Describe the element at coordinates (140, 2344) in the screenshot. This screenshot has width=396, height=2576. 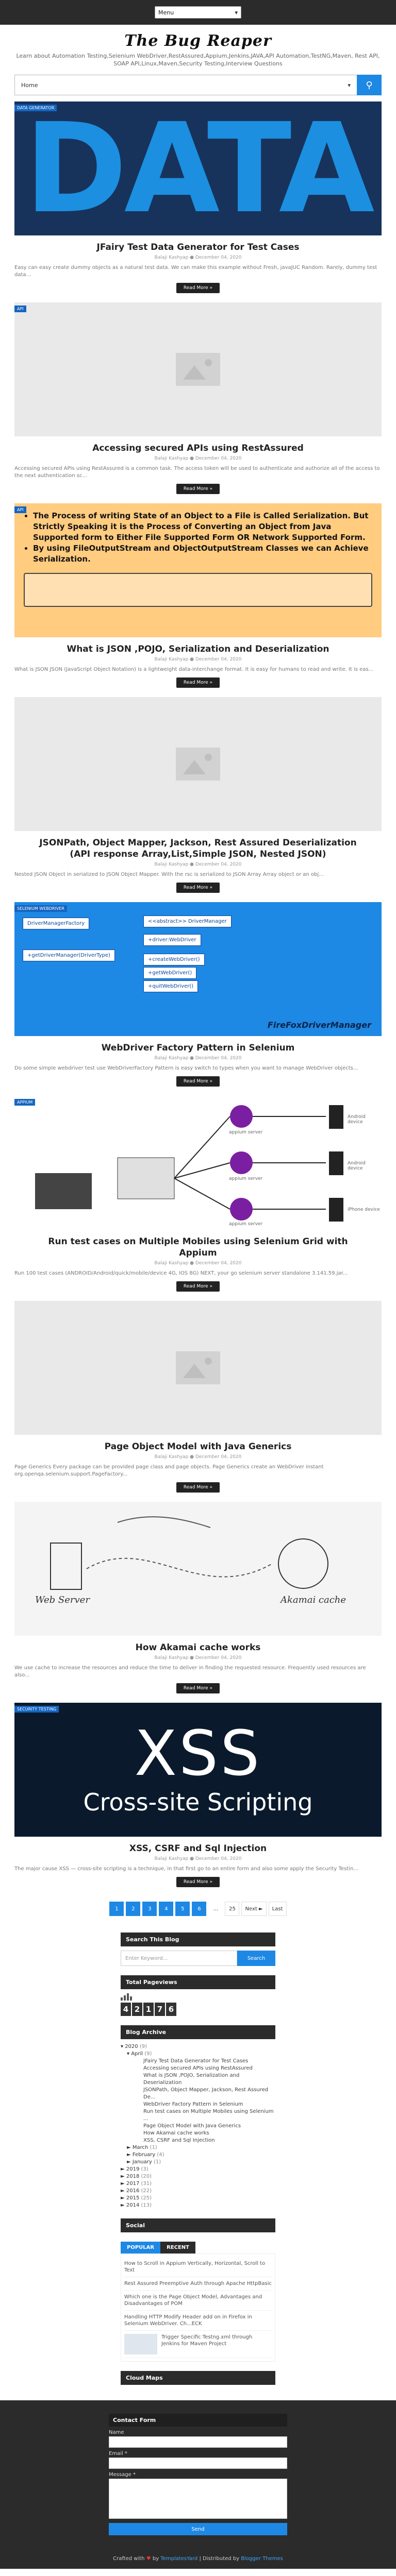
I see `popular-post-thumbnail` at that location.